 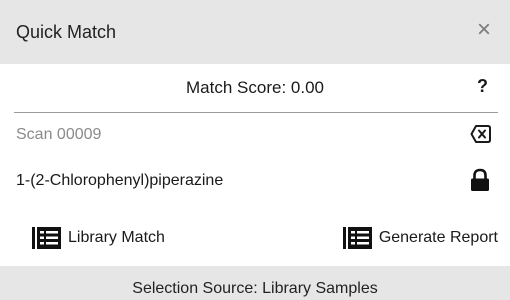 What do you see at coordinates (59, 134) in the screenshot?
I see `scan-name: Scan 00009` at bounding box center [59, 134].